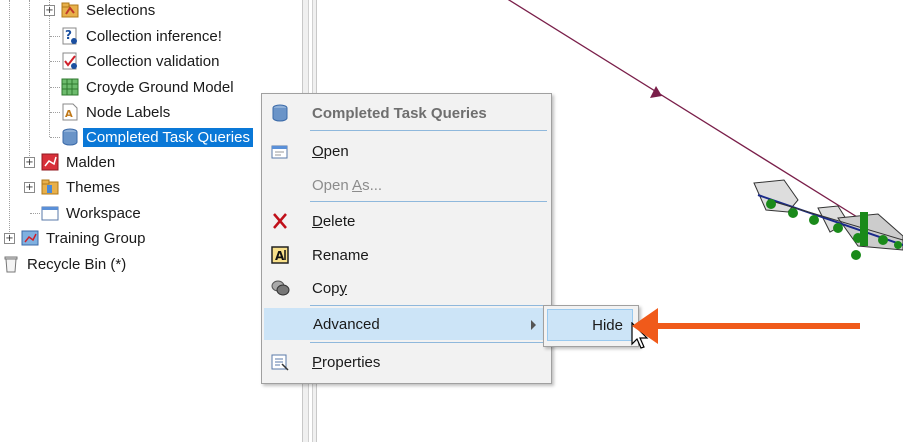 Image resolution: width=903 pixels, height=446 pixels. I want to click on menu-item-rename: A Rename, so click(406, 255).